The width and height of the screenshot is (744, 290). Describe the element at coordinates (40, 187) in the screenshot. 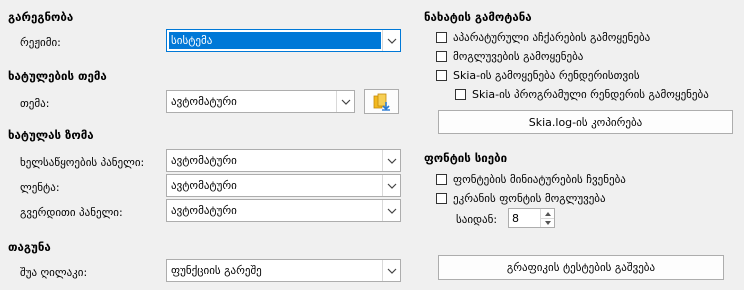

I see `notebookbar-label: ლენტა:` at that location.